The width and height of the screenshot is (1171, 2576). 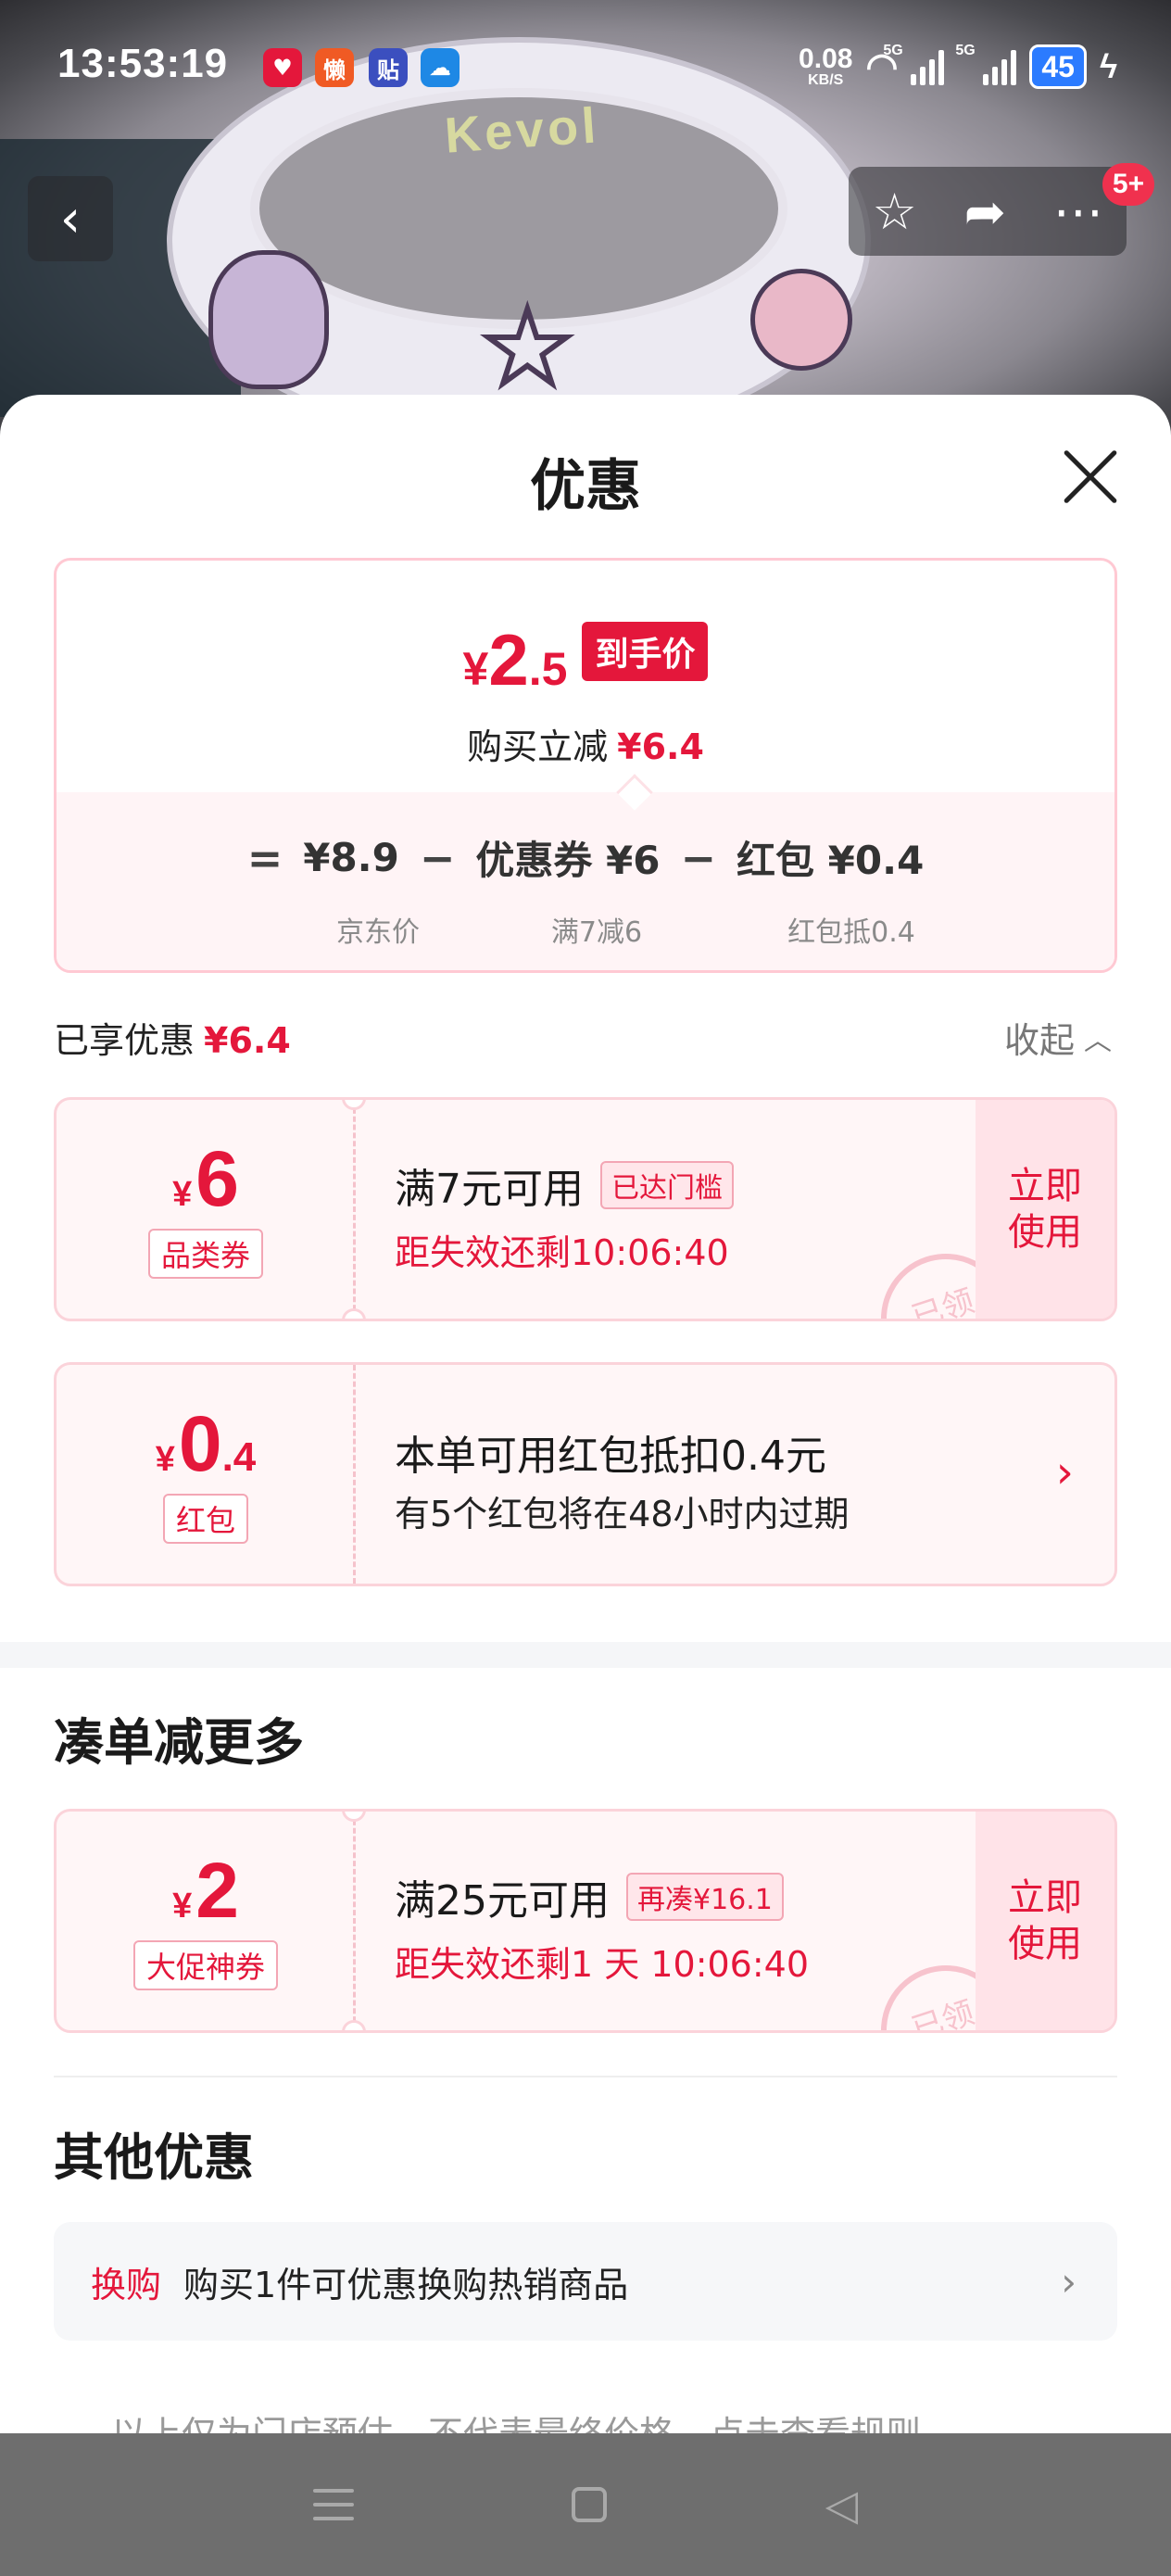 I want to click on redpacket-amount-area: ¥ 0 .4 红包, so click(x=206, y=1474).